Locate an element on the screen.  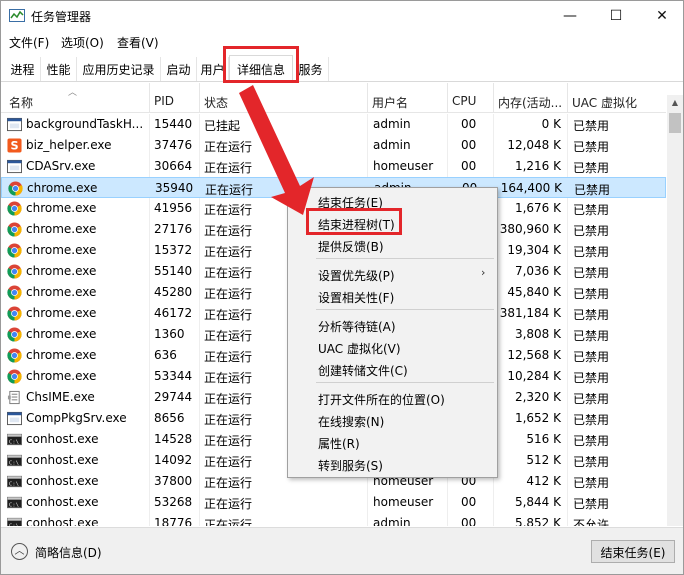
process-memory: 3,808 K is located at coordinates (537, 334).